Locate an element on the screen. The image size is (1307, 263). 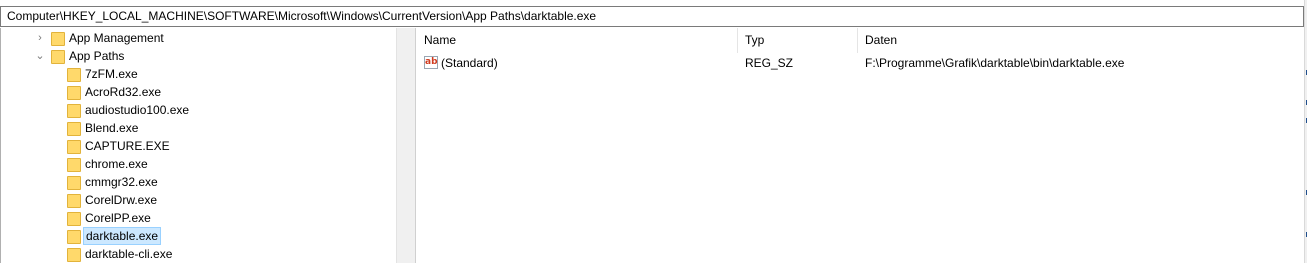
pane-splitter is located at coordinates (414, 145).